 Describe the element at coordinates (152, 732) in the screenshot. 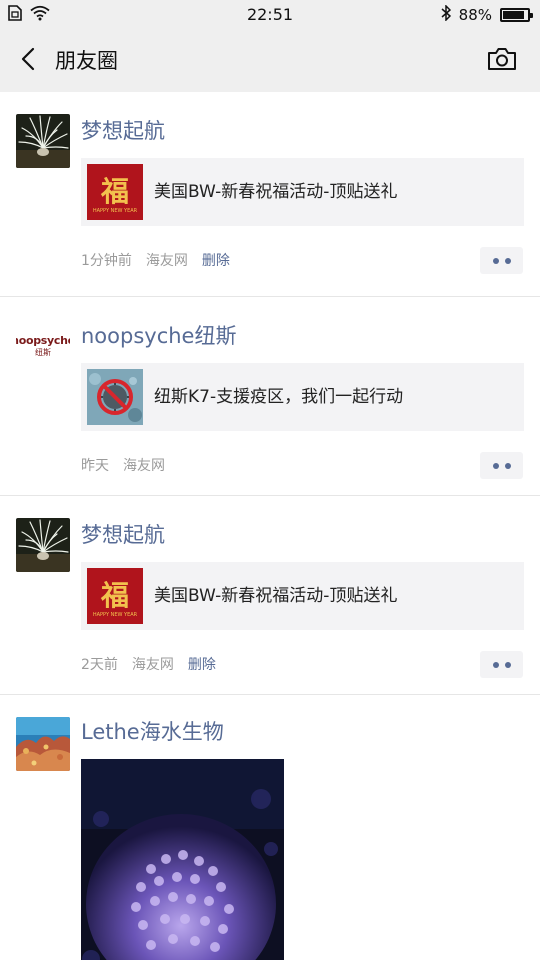

I see `post-author: Lethe海水生物` at that location.